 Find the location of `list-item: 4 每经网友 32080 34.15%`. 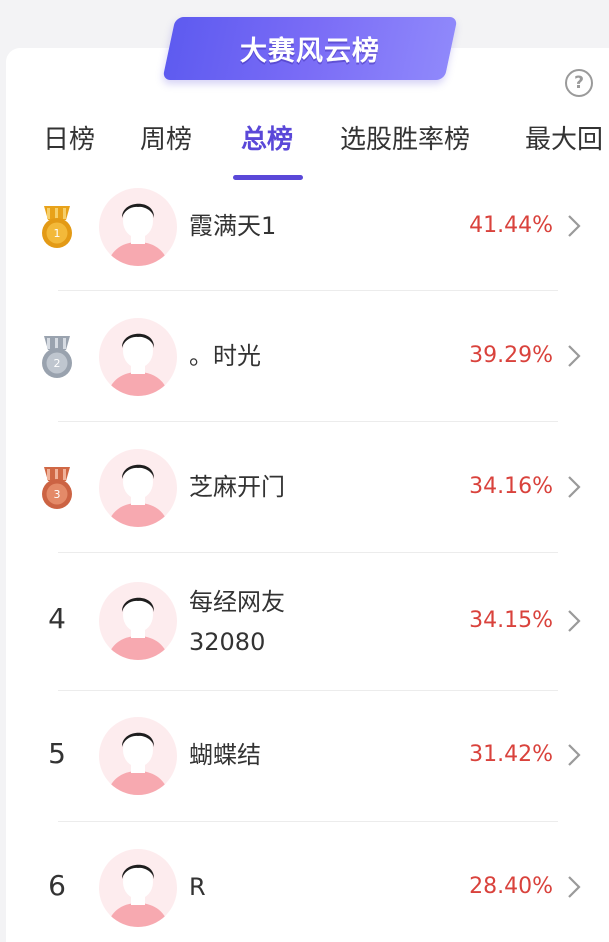

list-item: 4 每经网友 32080 34.15% is located at coordinates (304, 636).